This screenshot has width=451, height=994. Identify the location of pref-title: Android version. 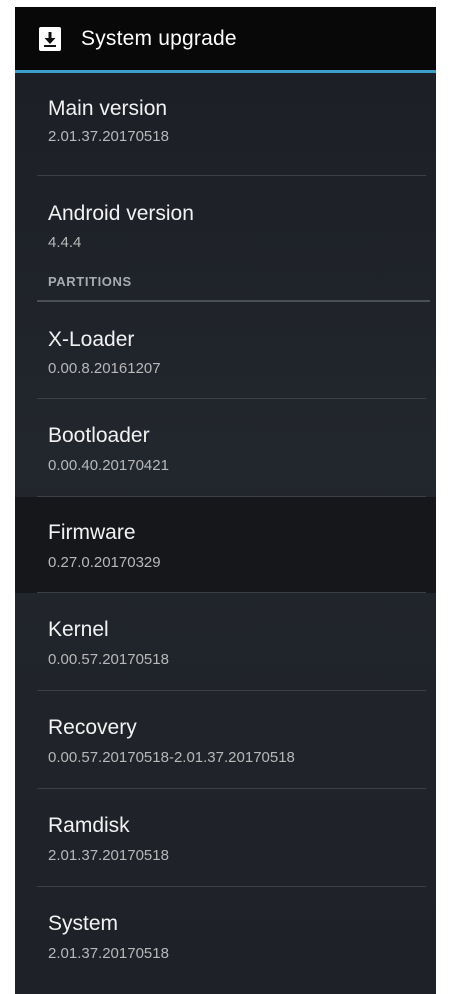
(121, 213).